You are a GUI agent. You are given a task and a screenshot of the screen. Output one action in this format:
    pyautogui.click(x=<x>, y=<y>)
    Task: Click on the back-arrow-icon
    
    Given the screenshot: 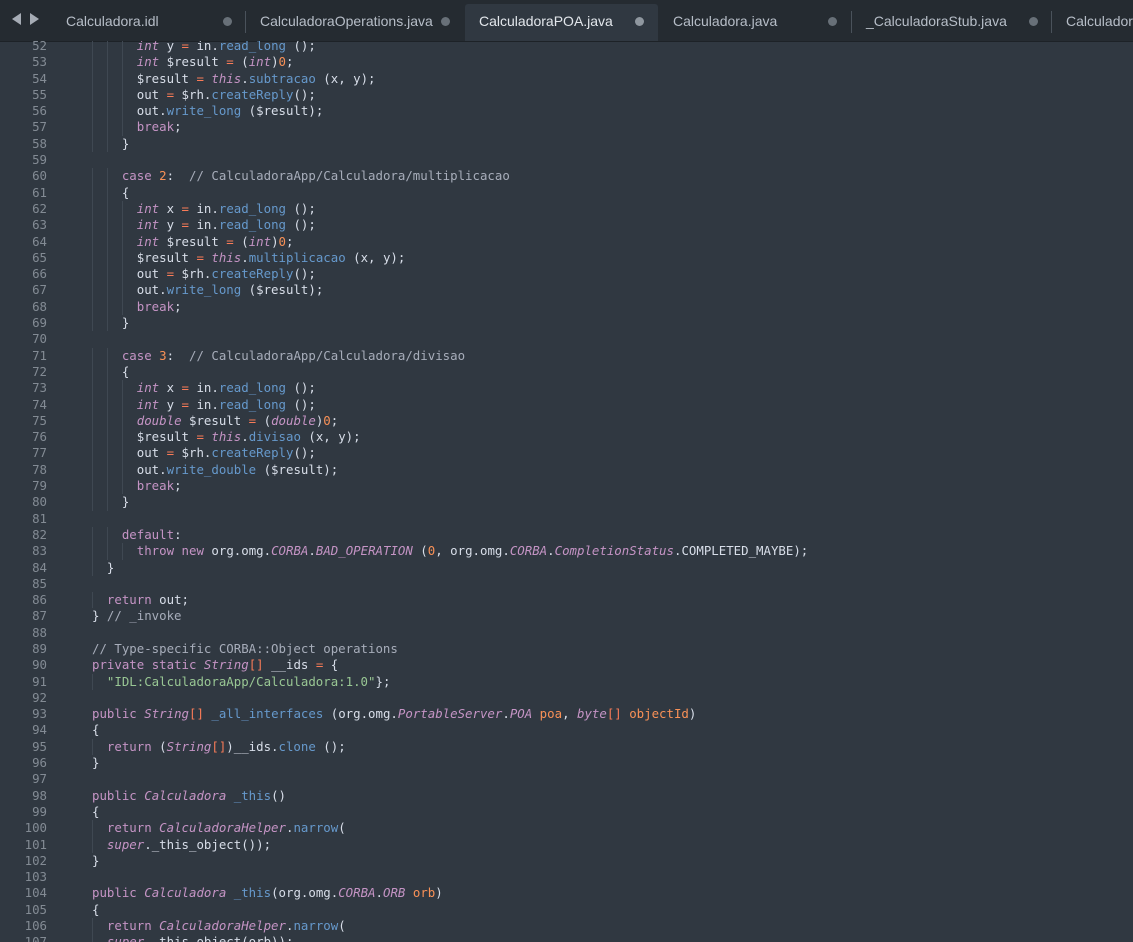 What is the action you would take?
    pyautogui.click(x=16, y=19)
    